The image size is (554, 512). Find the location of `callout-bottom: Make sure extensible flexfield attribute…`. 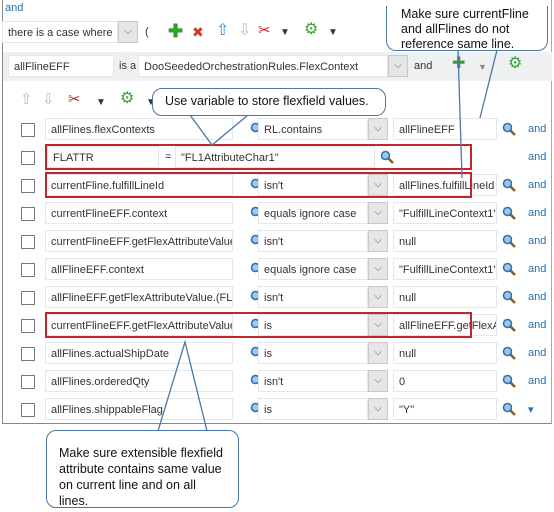

callout-bottom: Make sure extensible flexfield attribute… is located at coordinates (142, 469).